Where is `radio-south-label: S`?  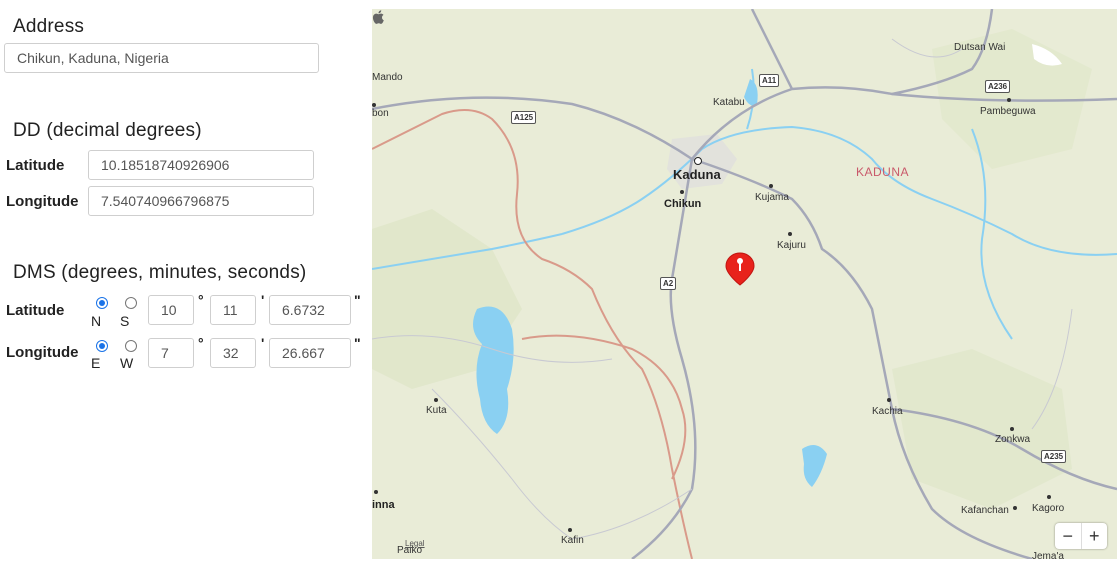 radio-south-label: S is located at coordinates (125, 321).